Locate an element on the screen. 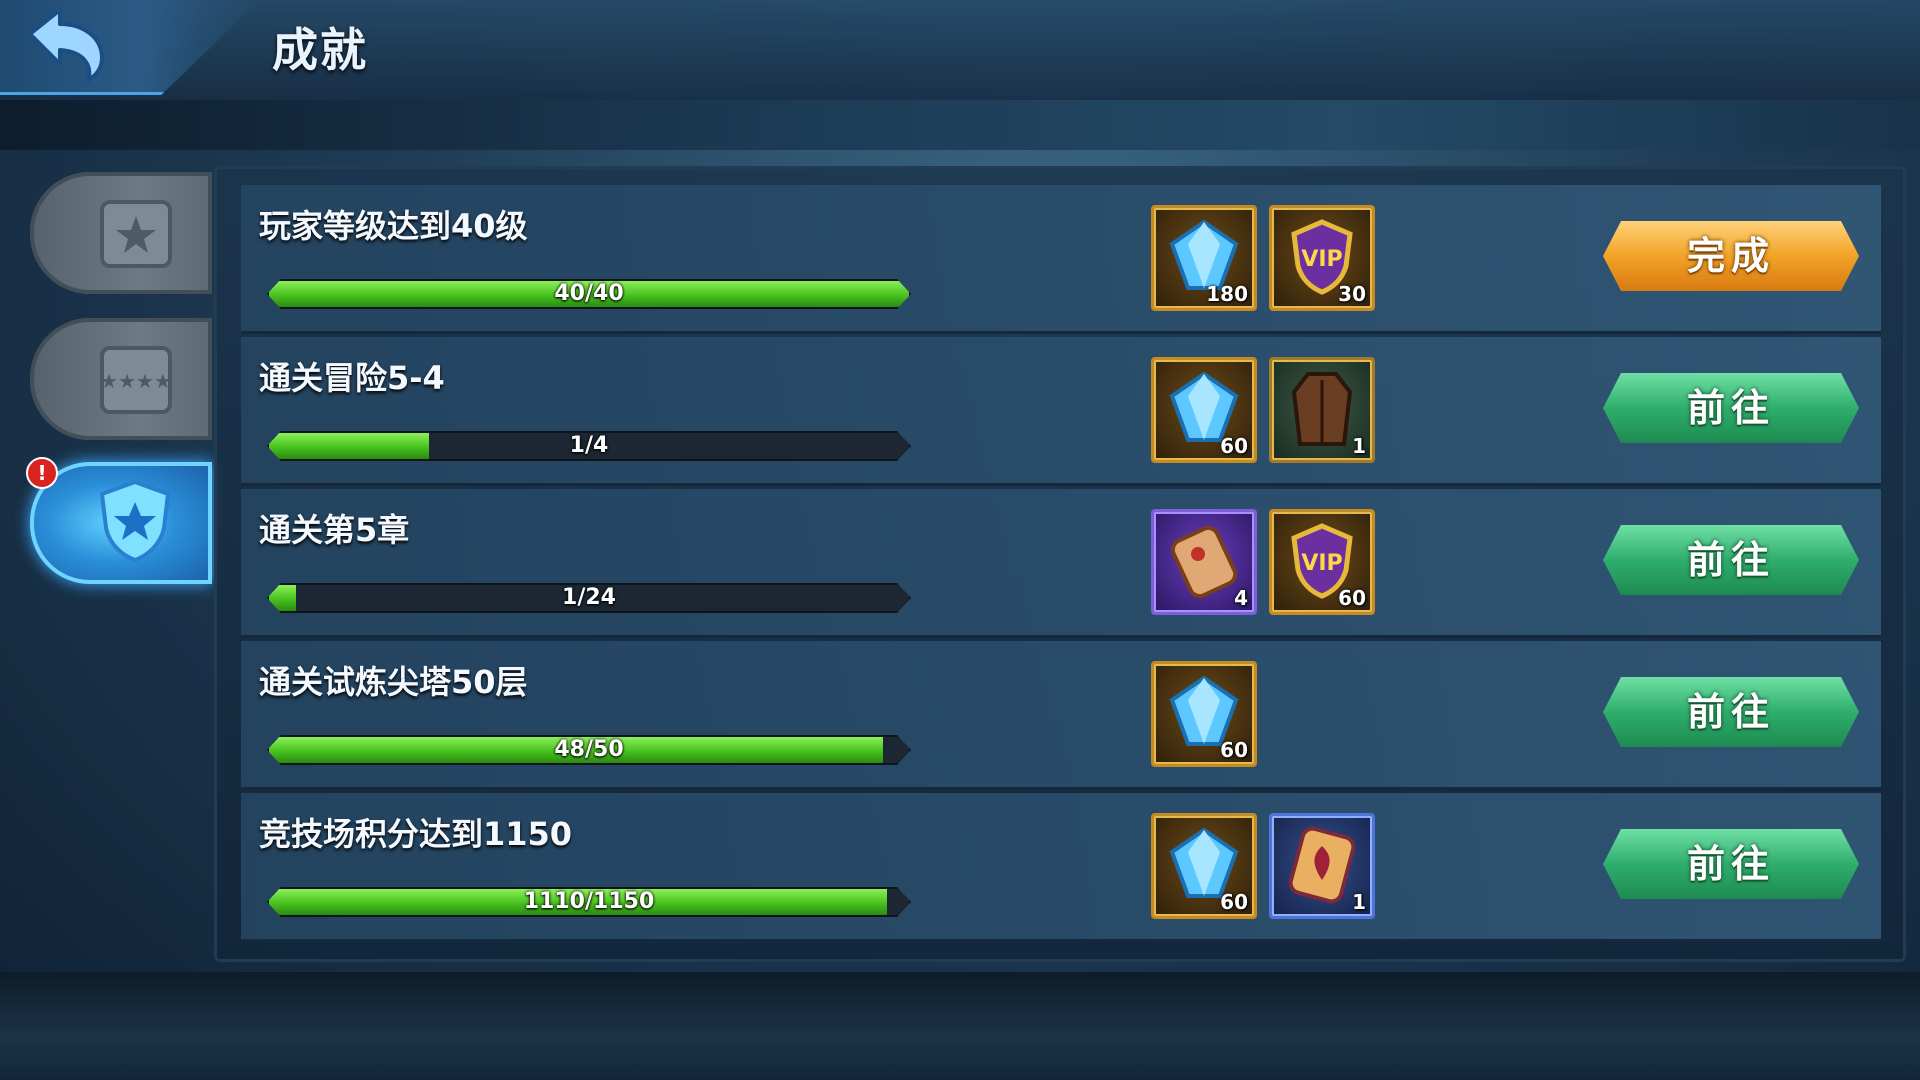 The width and height of the screenshot is (1920, 1080). progress-bar: 1/24 is located at coordinates (589, 598).